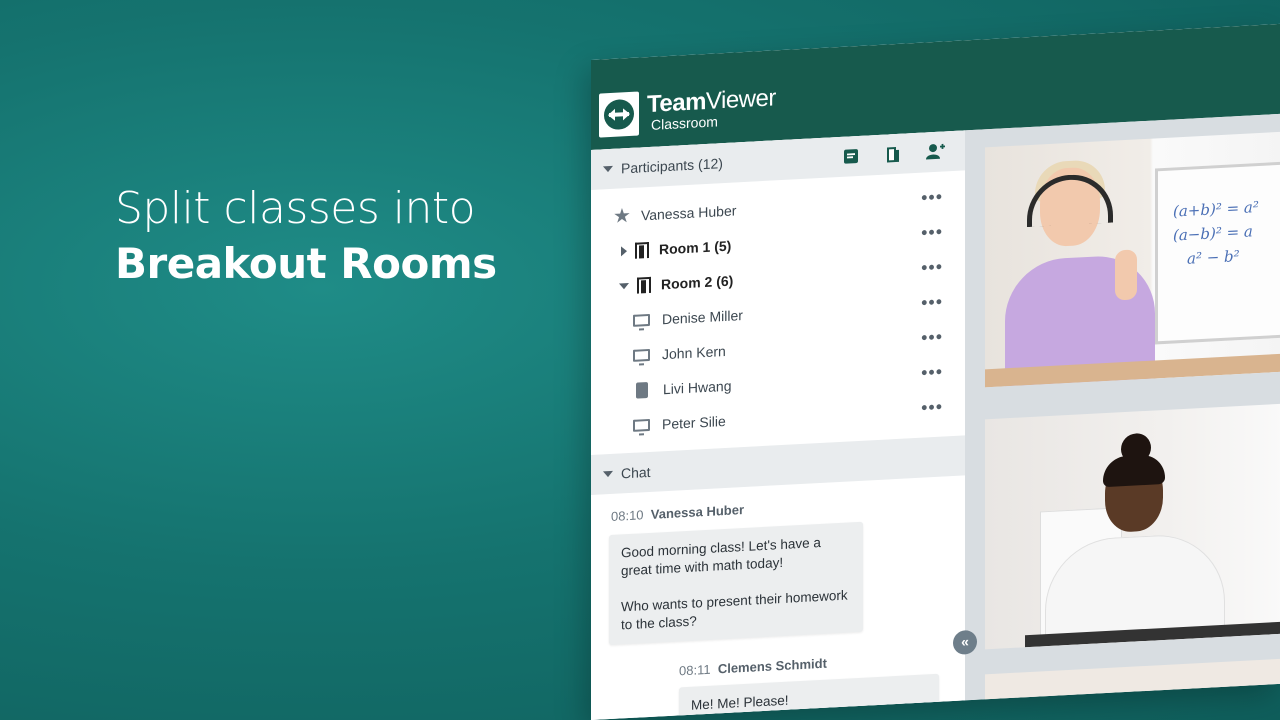 This screenshot has height=720, width=1280. Describe the element at coordinates (642, 390) in the screenshot. I see `tablet-icon` at that location.